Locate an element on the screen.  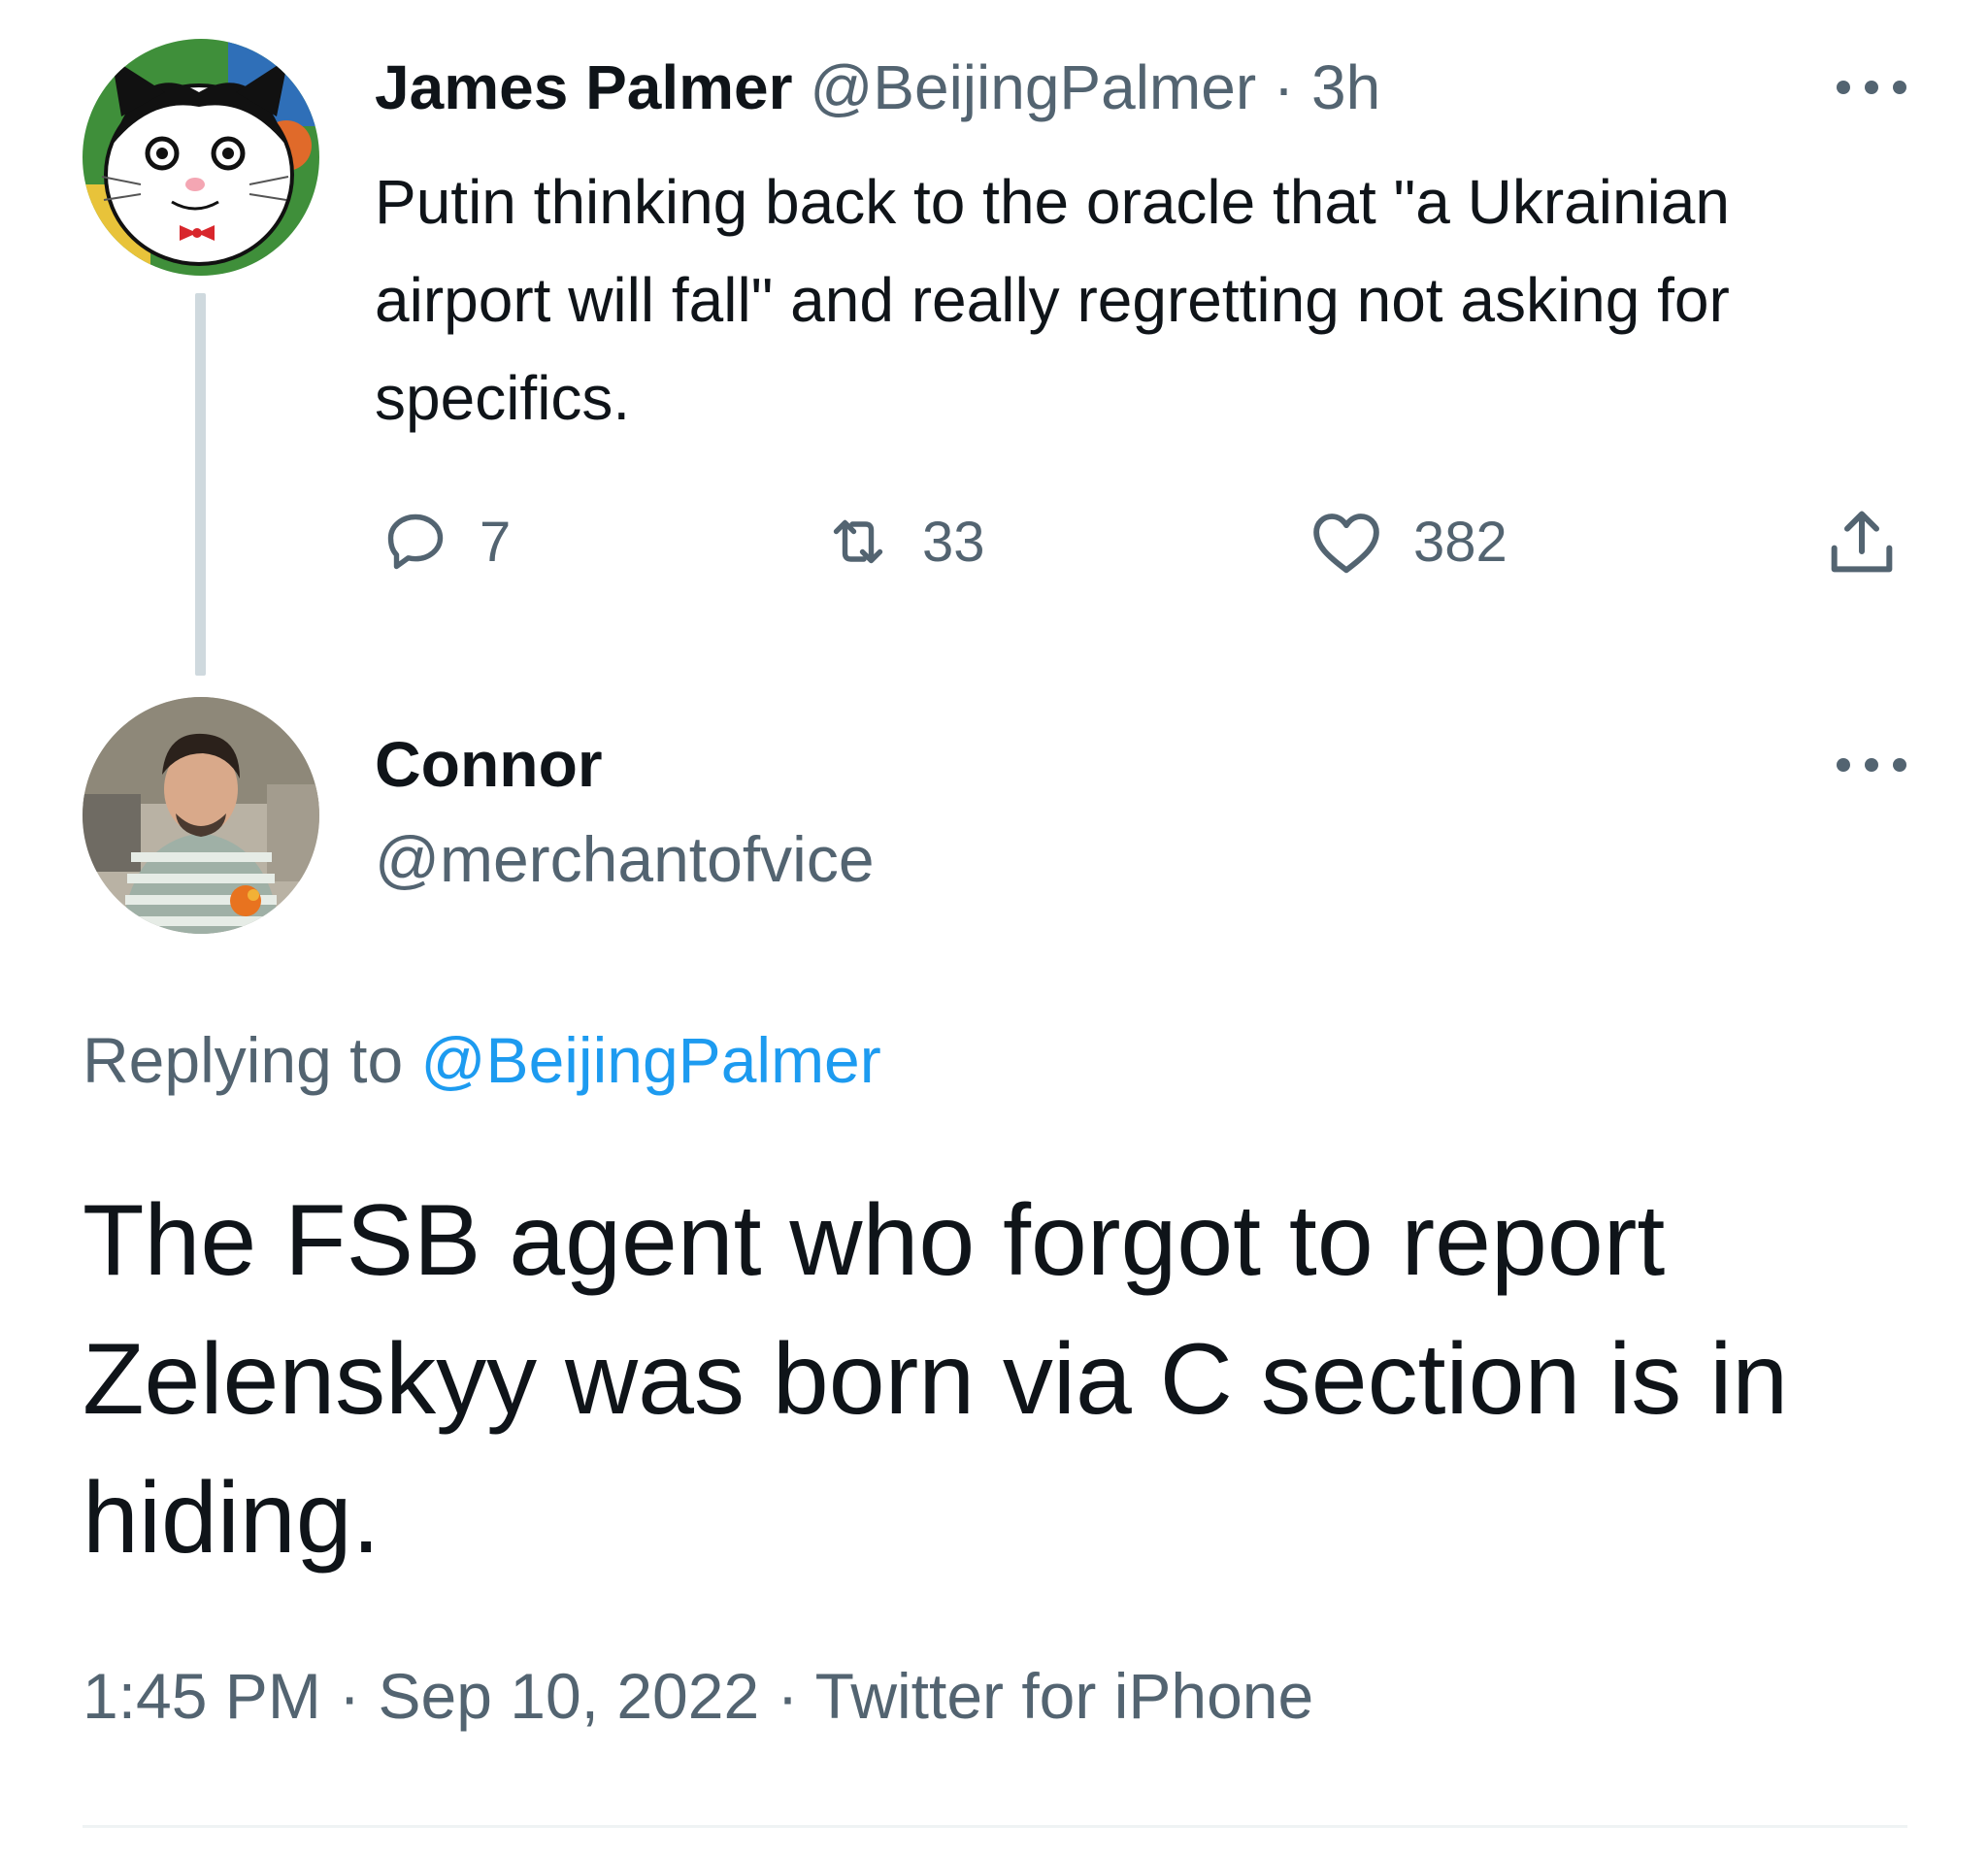
person-photo-avatar is located at coordinates (201, 815).